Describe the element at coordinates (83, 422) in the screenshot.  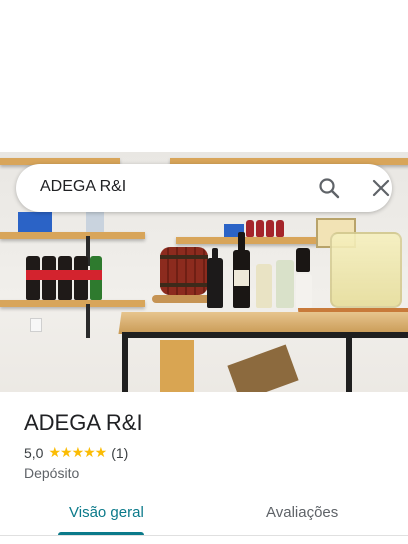
I see `place-name: ADEGA R&I` at that location.